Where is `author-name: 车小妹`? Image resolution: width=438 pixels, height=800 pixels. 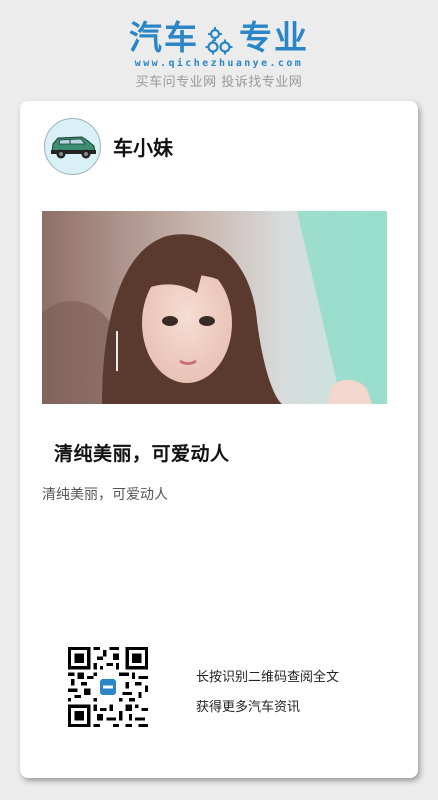
author-name: 车小妹 is located at coordinates (143, 148).